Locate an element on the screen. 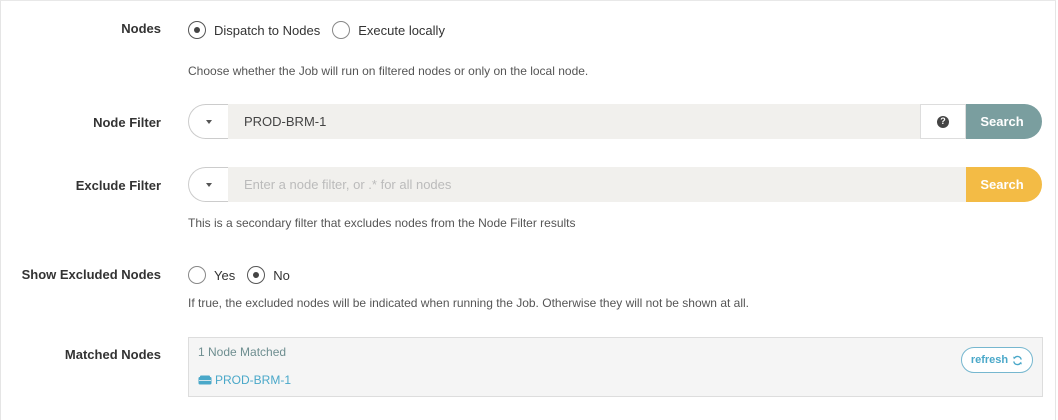 The image size is (1058, 420). node-filter-label: Node Filter is located at coordinates (127, 122).